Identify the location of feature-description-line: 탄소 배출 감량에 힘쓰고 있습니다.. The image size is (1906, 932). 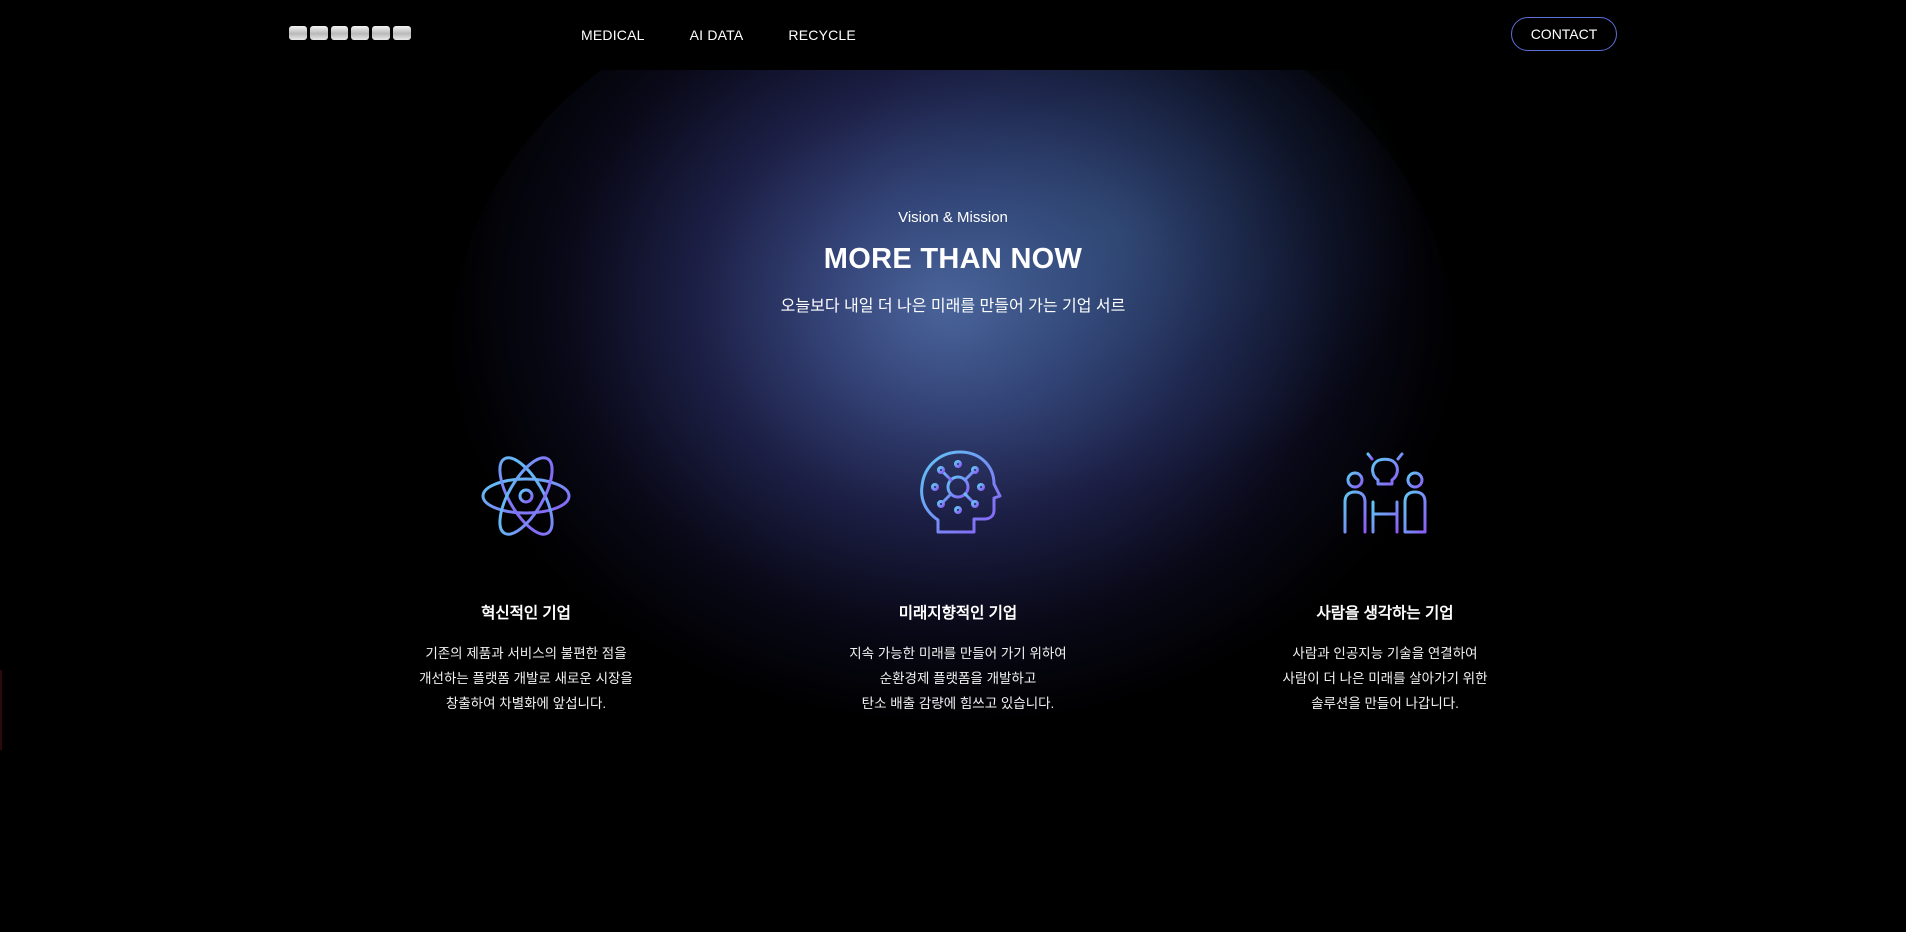
(958, 703).